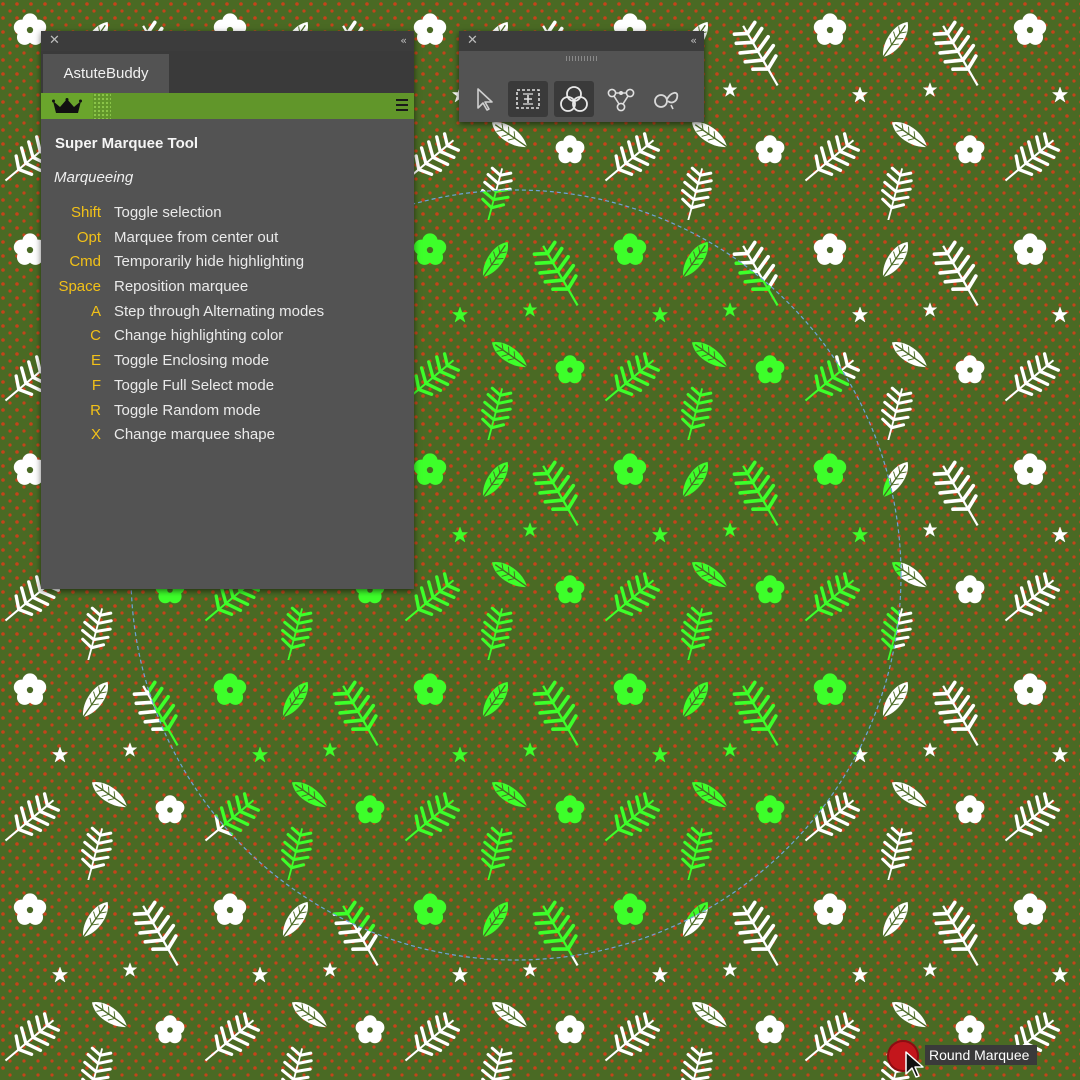 The image size is (1080, 1080). I want to click on shortcut-row: E Toggle Enclosing mode, so click(227, 361).